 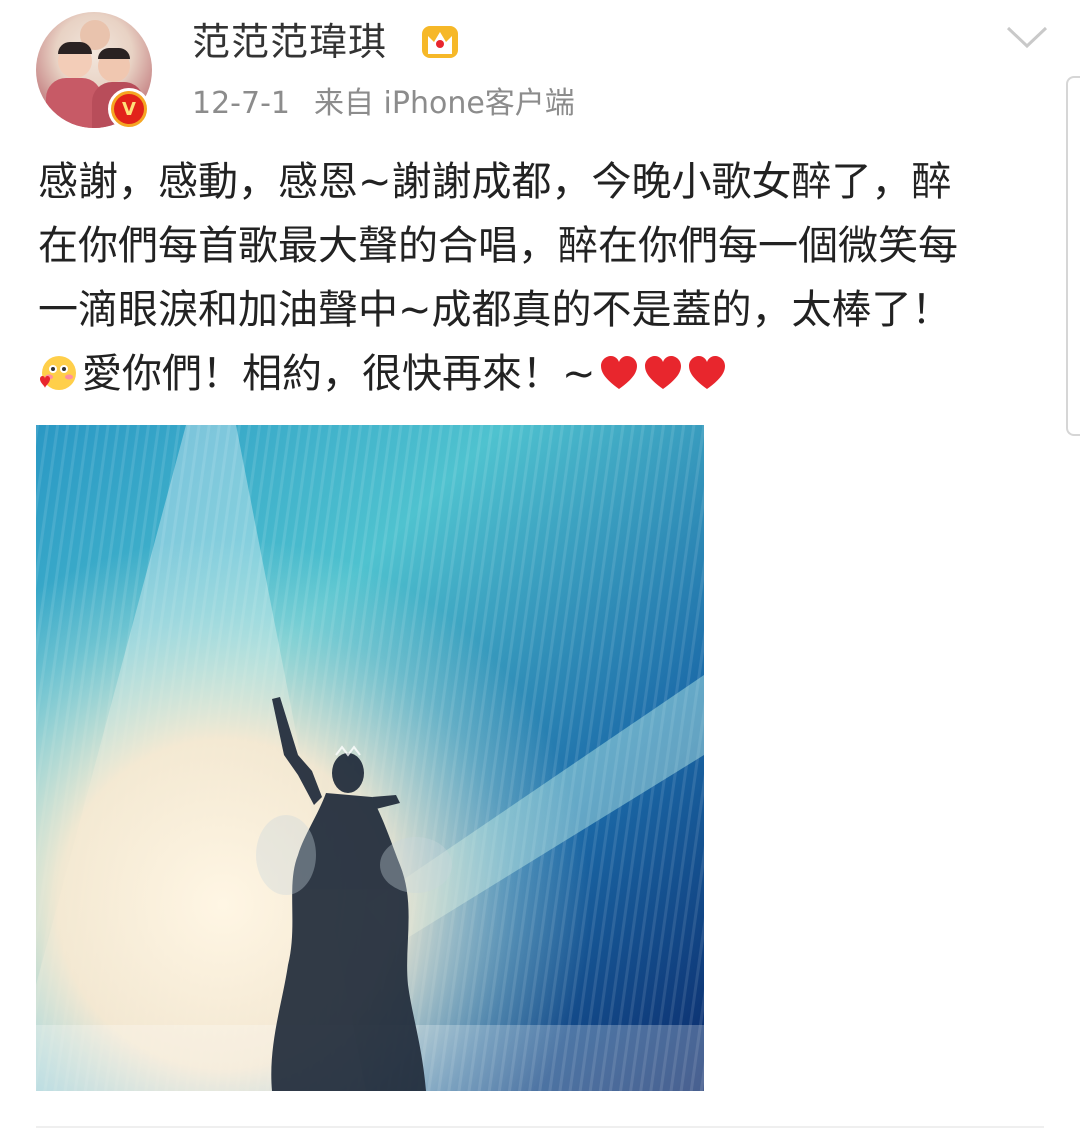 What do you see at coordinates (444, 103) in the screenshot?
I see `post-source: 来自 iPhone客户端` at bounding box center [444, 103].